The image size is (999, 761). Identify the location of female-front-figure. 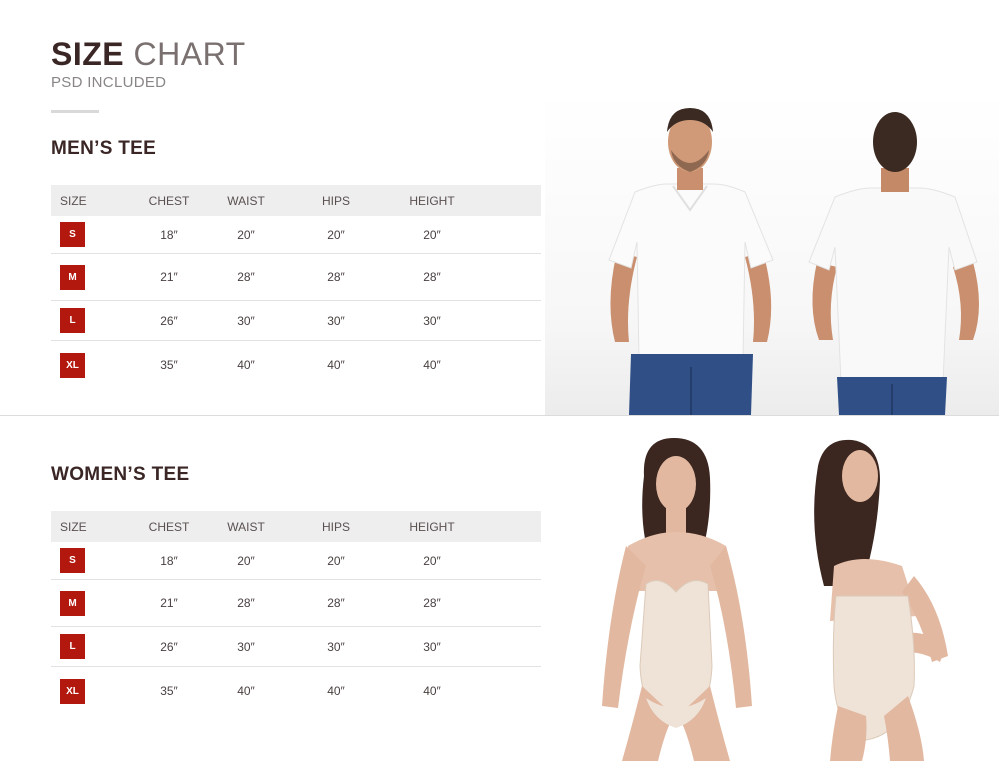
(677, 599).